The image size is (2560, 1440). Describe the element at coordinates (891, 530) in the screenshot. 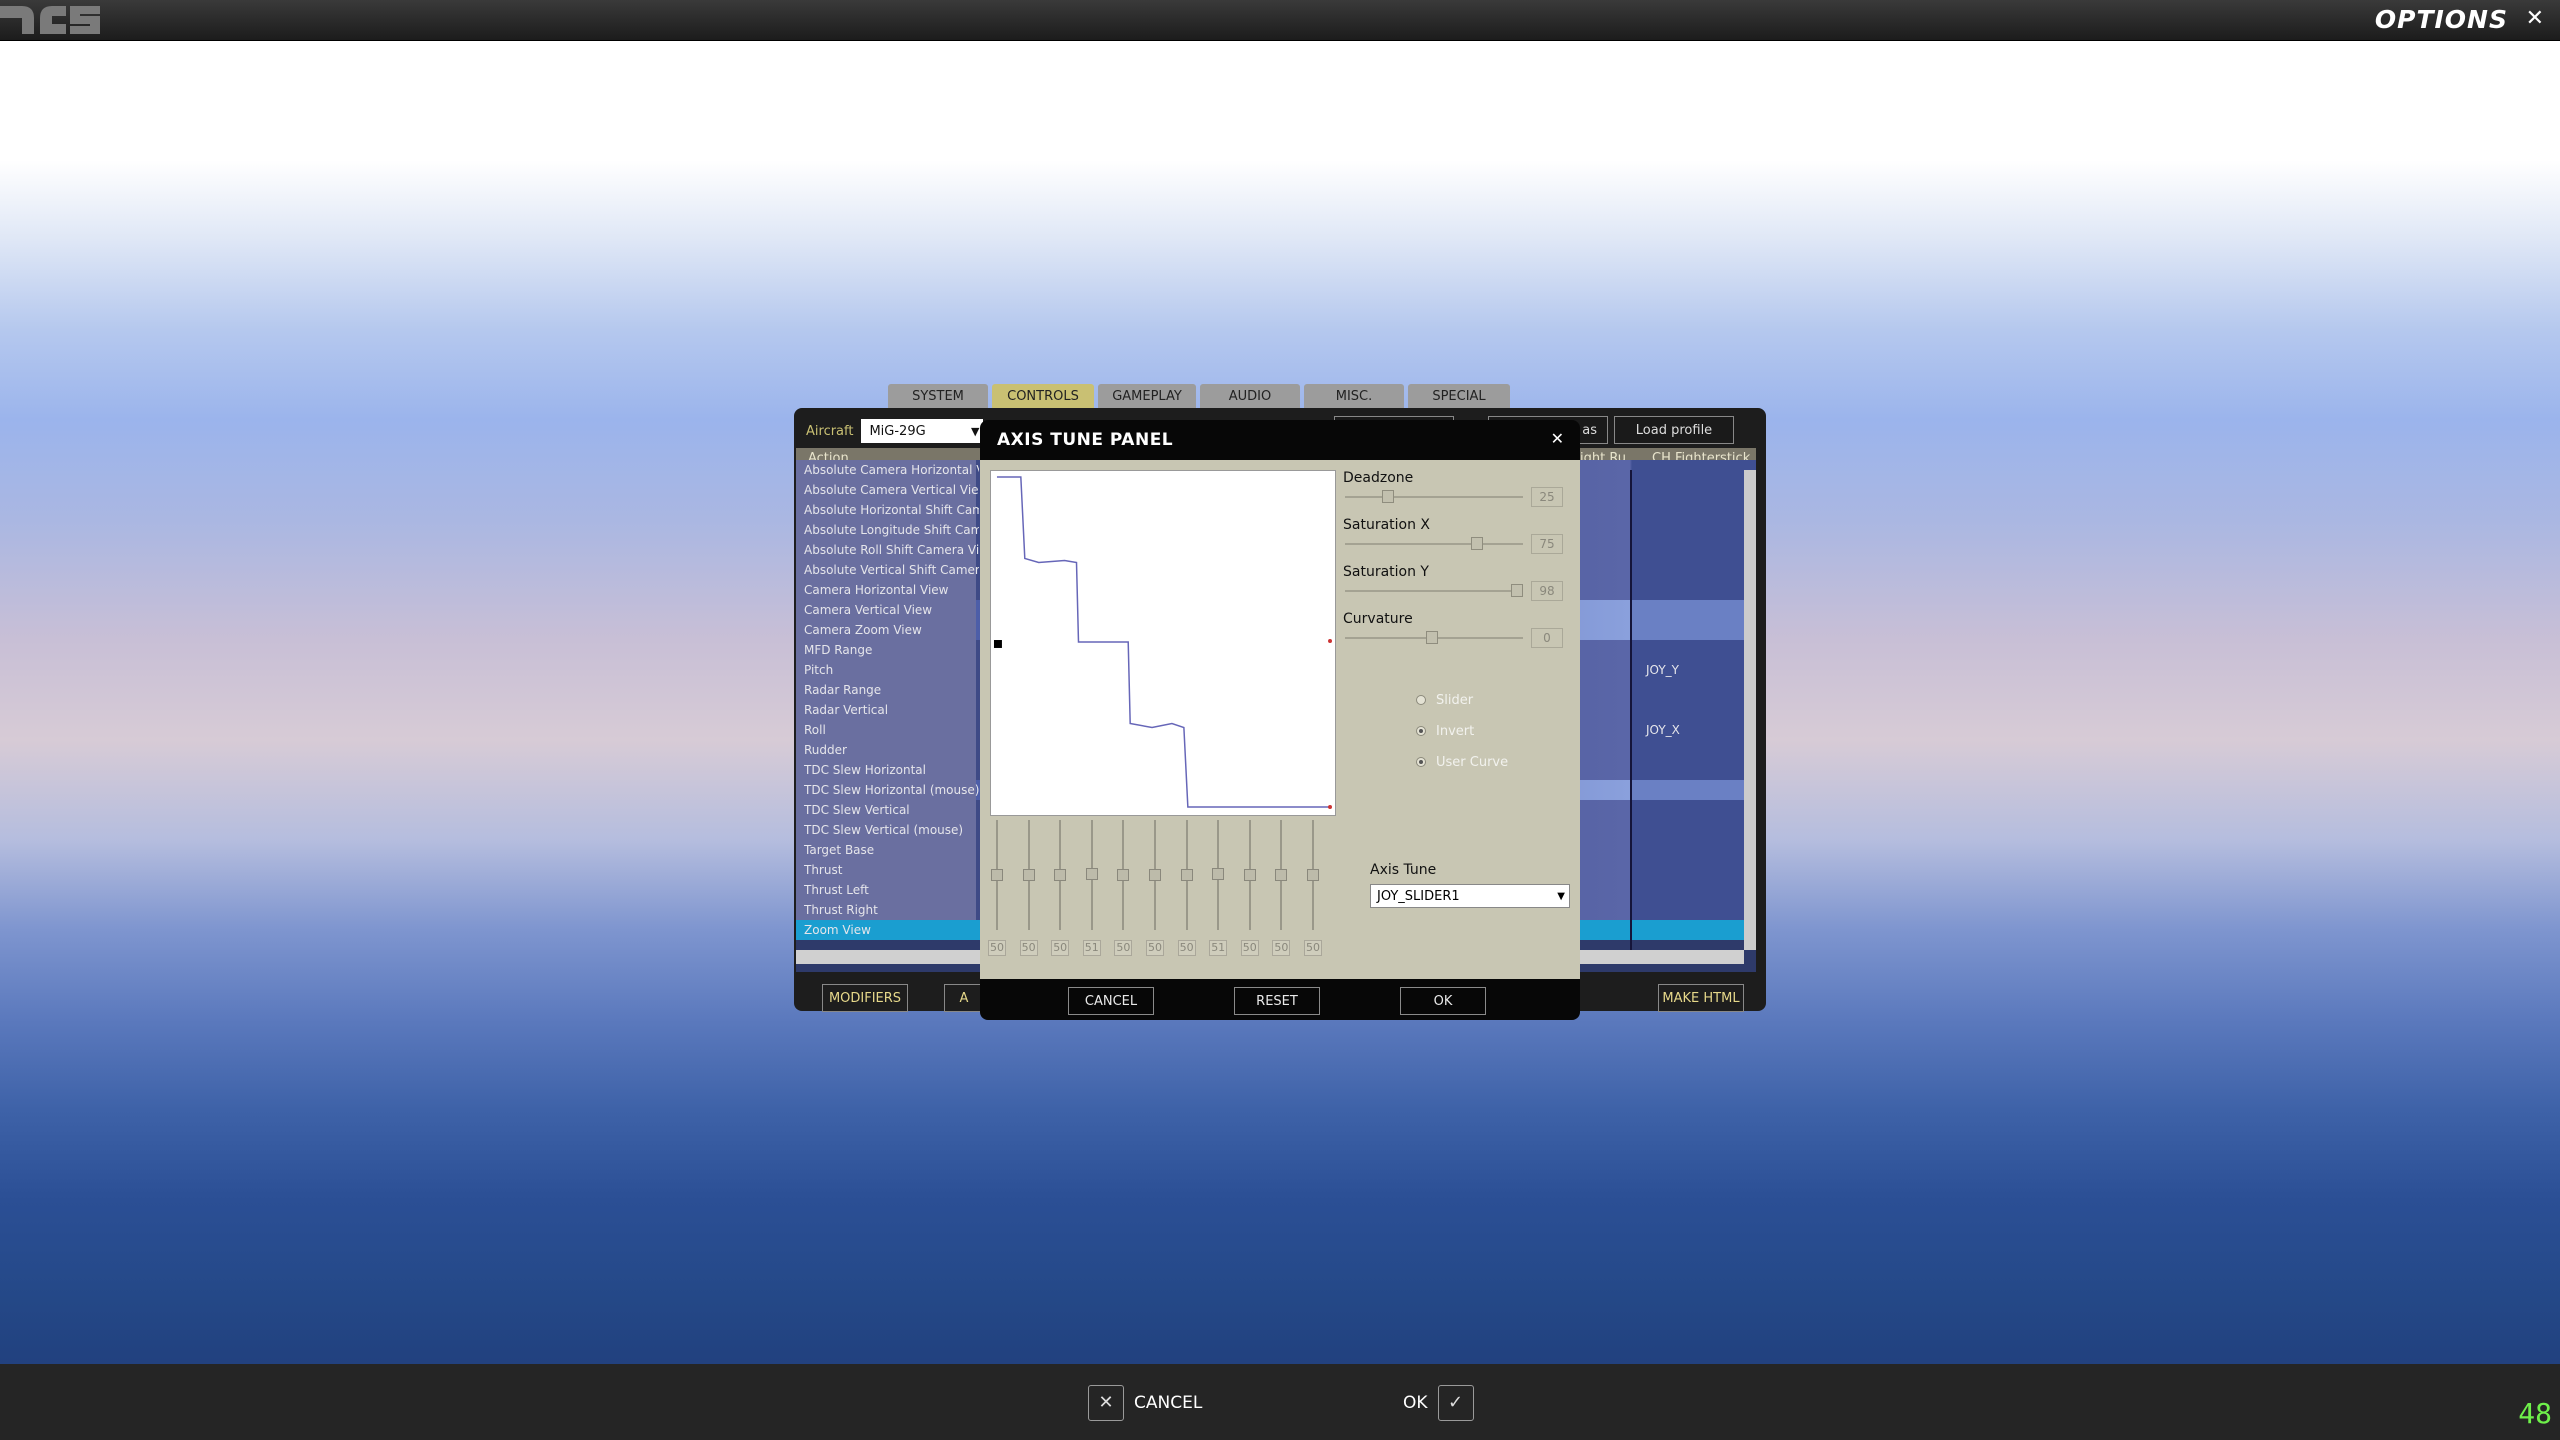

I see `row-action-label: Absolute Longitude Shift Camera View` at that location.